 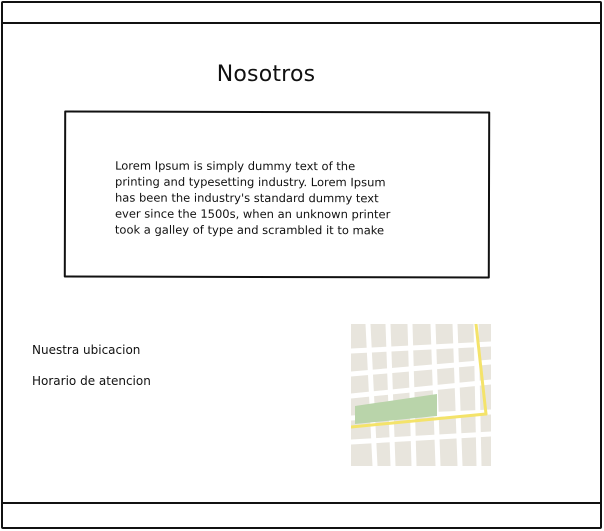 What do you see at coordinates (86, 350) in the screenshot?
I see `location-label: Nuestra ubicacion` at bounding box center [86, 350].